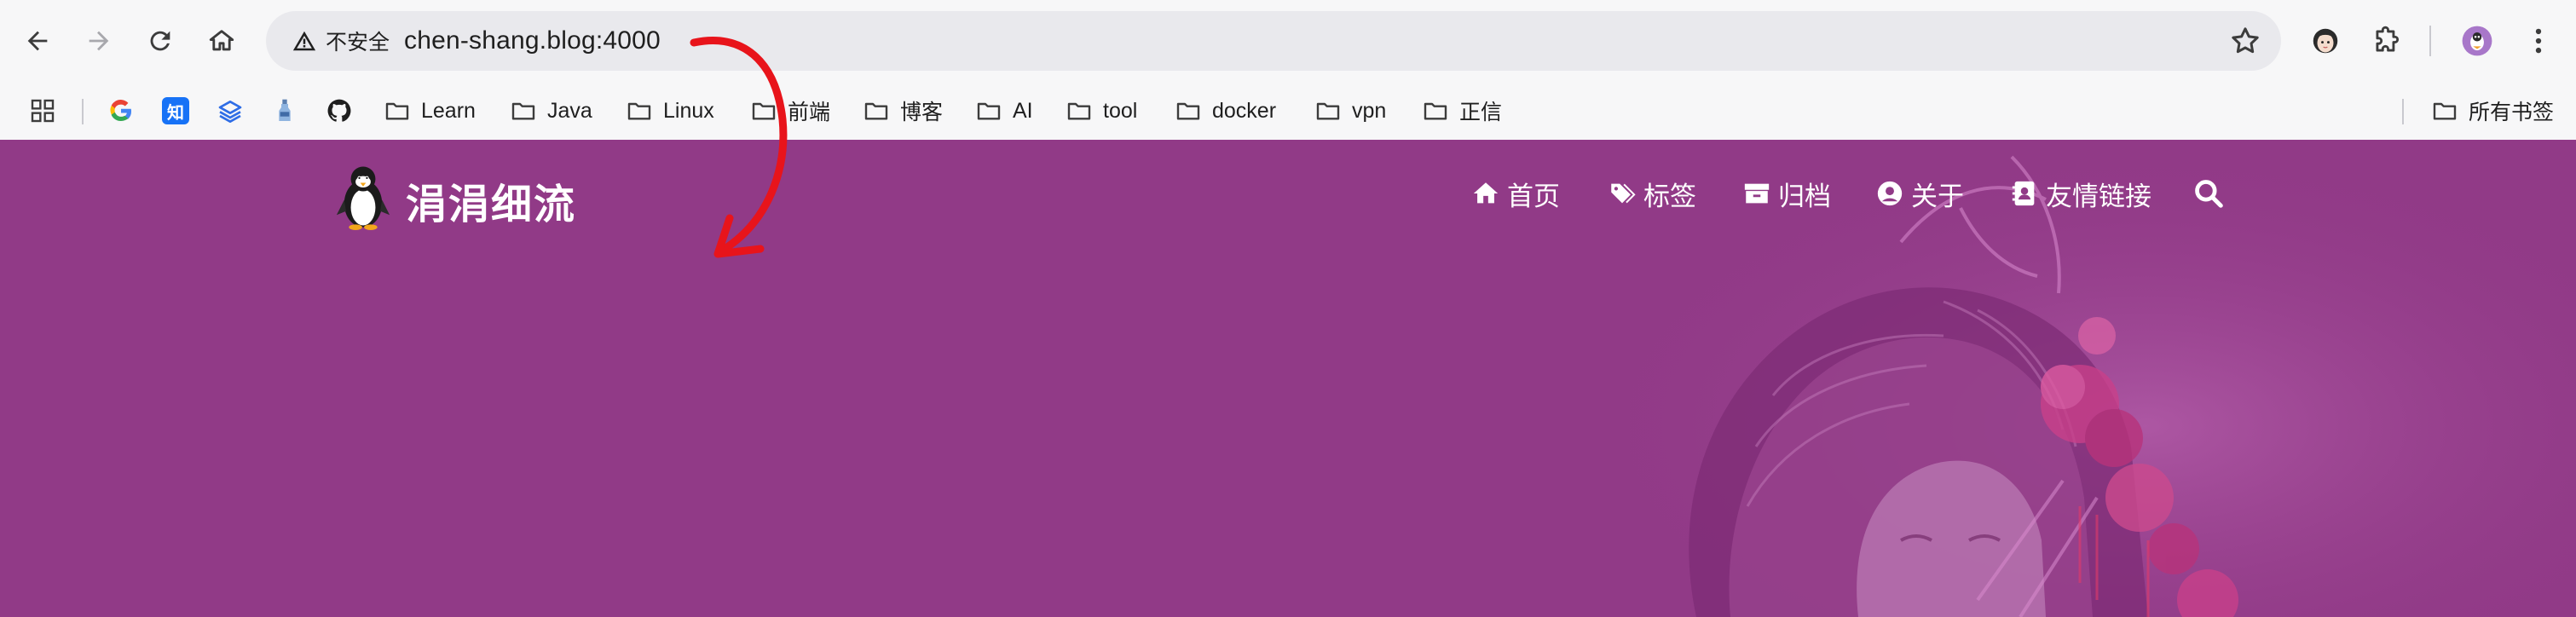 This screenshot has width=2576, height=617. I want to click on reload-icon, so click(160, 41).